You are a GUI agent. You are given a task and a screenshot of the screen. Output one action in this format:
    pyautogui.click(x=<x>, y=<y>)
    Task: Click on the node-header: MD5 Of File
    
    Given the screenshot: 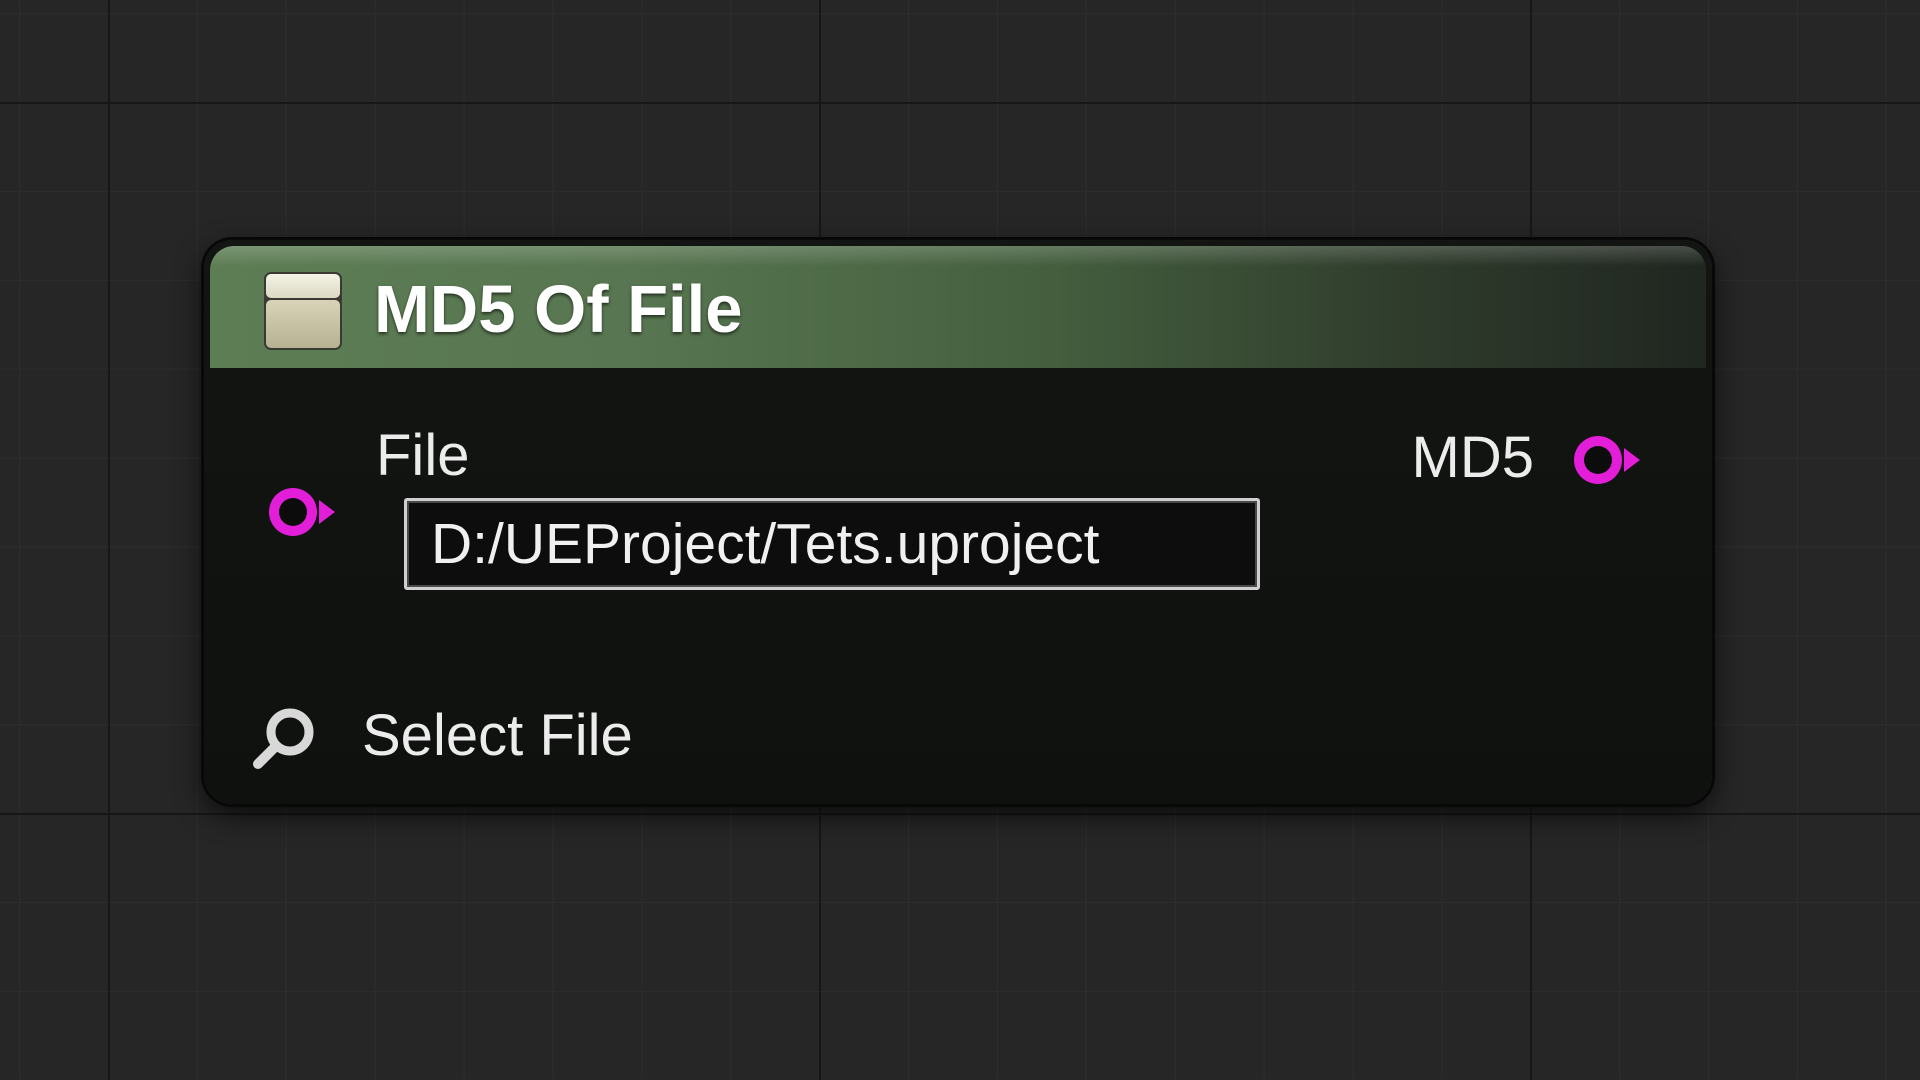 What is the action you would take?
    pyautogui.click(x=958, y=307)
    